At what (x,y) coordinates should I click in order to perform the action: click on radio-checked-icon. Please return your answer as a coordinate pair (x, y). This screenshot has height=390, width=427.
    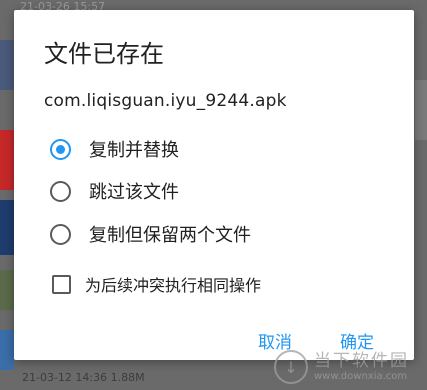
    Looking at the image, I should click on (60, 149).